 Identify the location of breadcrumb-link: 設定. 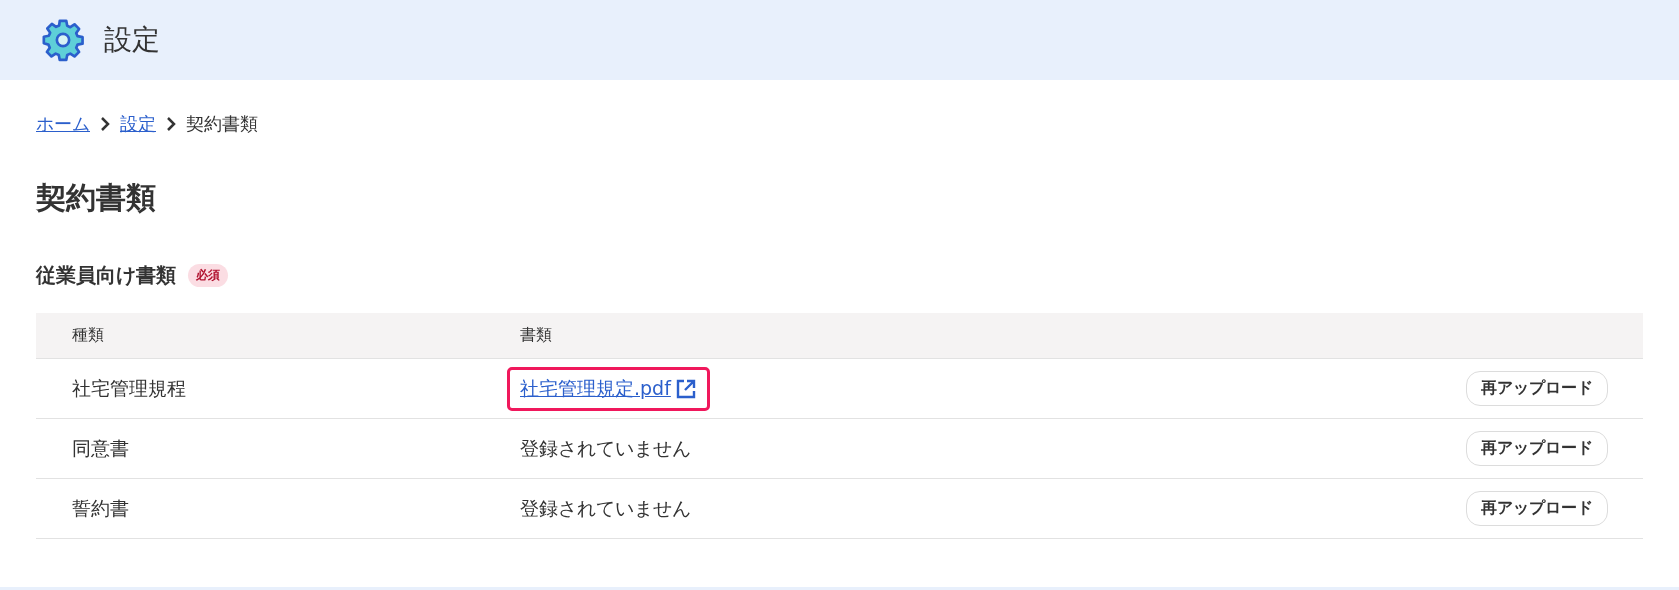
(138, 124).